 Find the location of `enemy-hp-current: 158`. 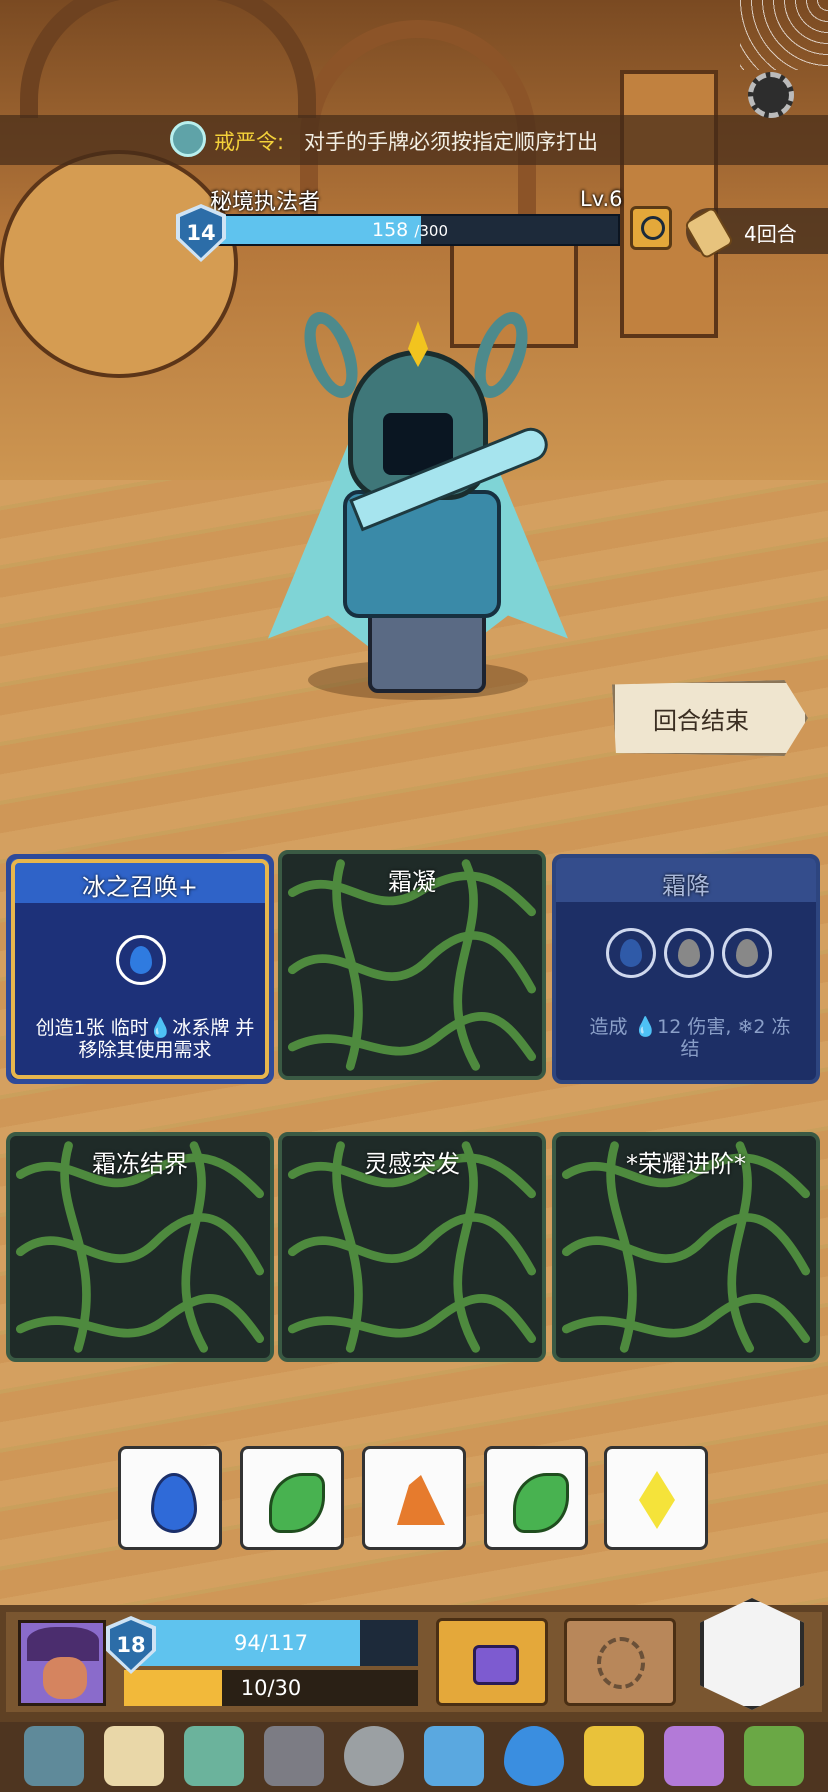

enemy-hp-current: 158 is located at coordinates (390, 230).